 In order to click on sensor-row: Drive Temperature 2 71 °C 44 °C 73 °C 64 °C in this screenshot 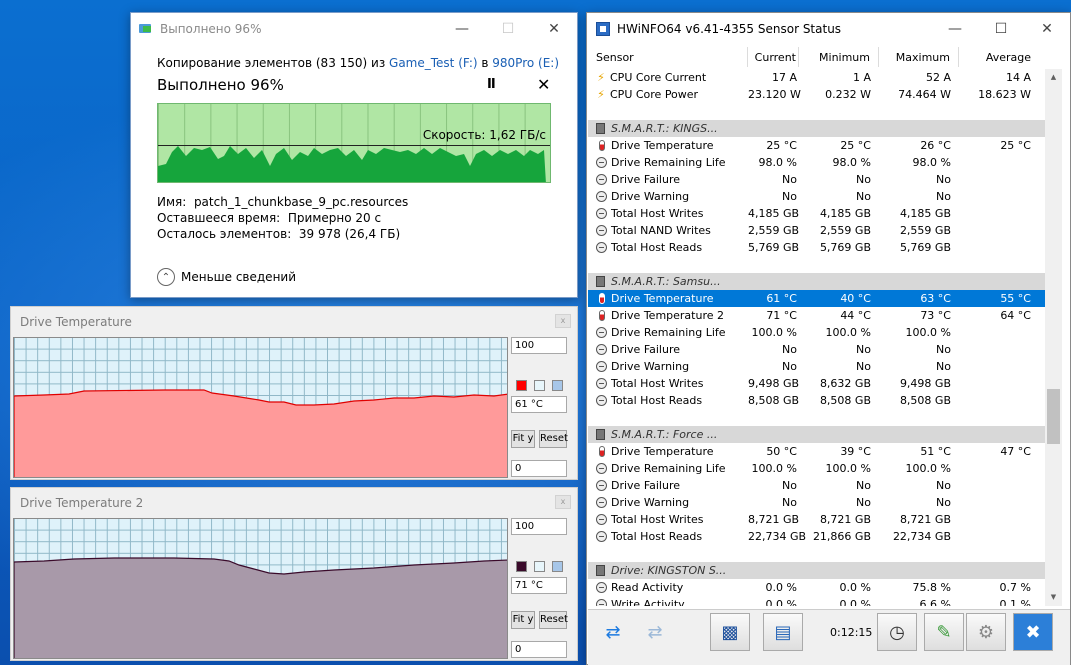, I will do `click(821, 315)`.